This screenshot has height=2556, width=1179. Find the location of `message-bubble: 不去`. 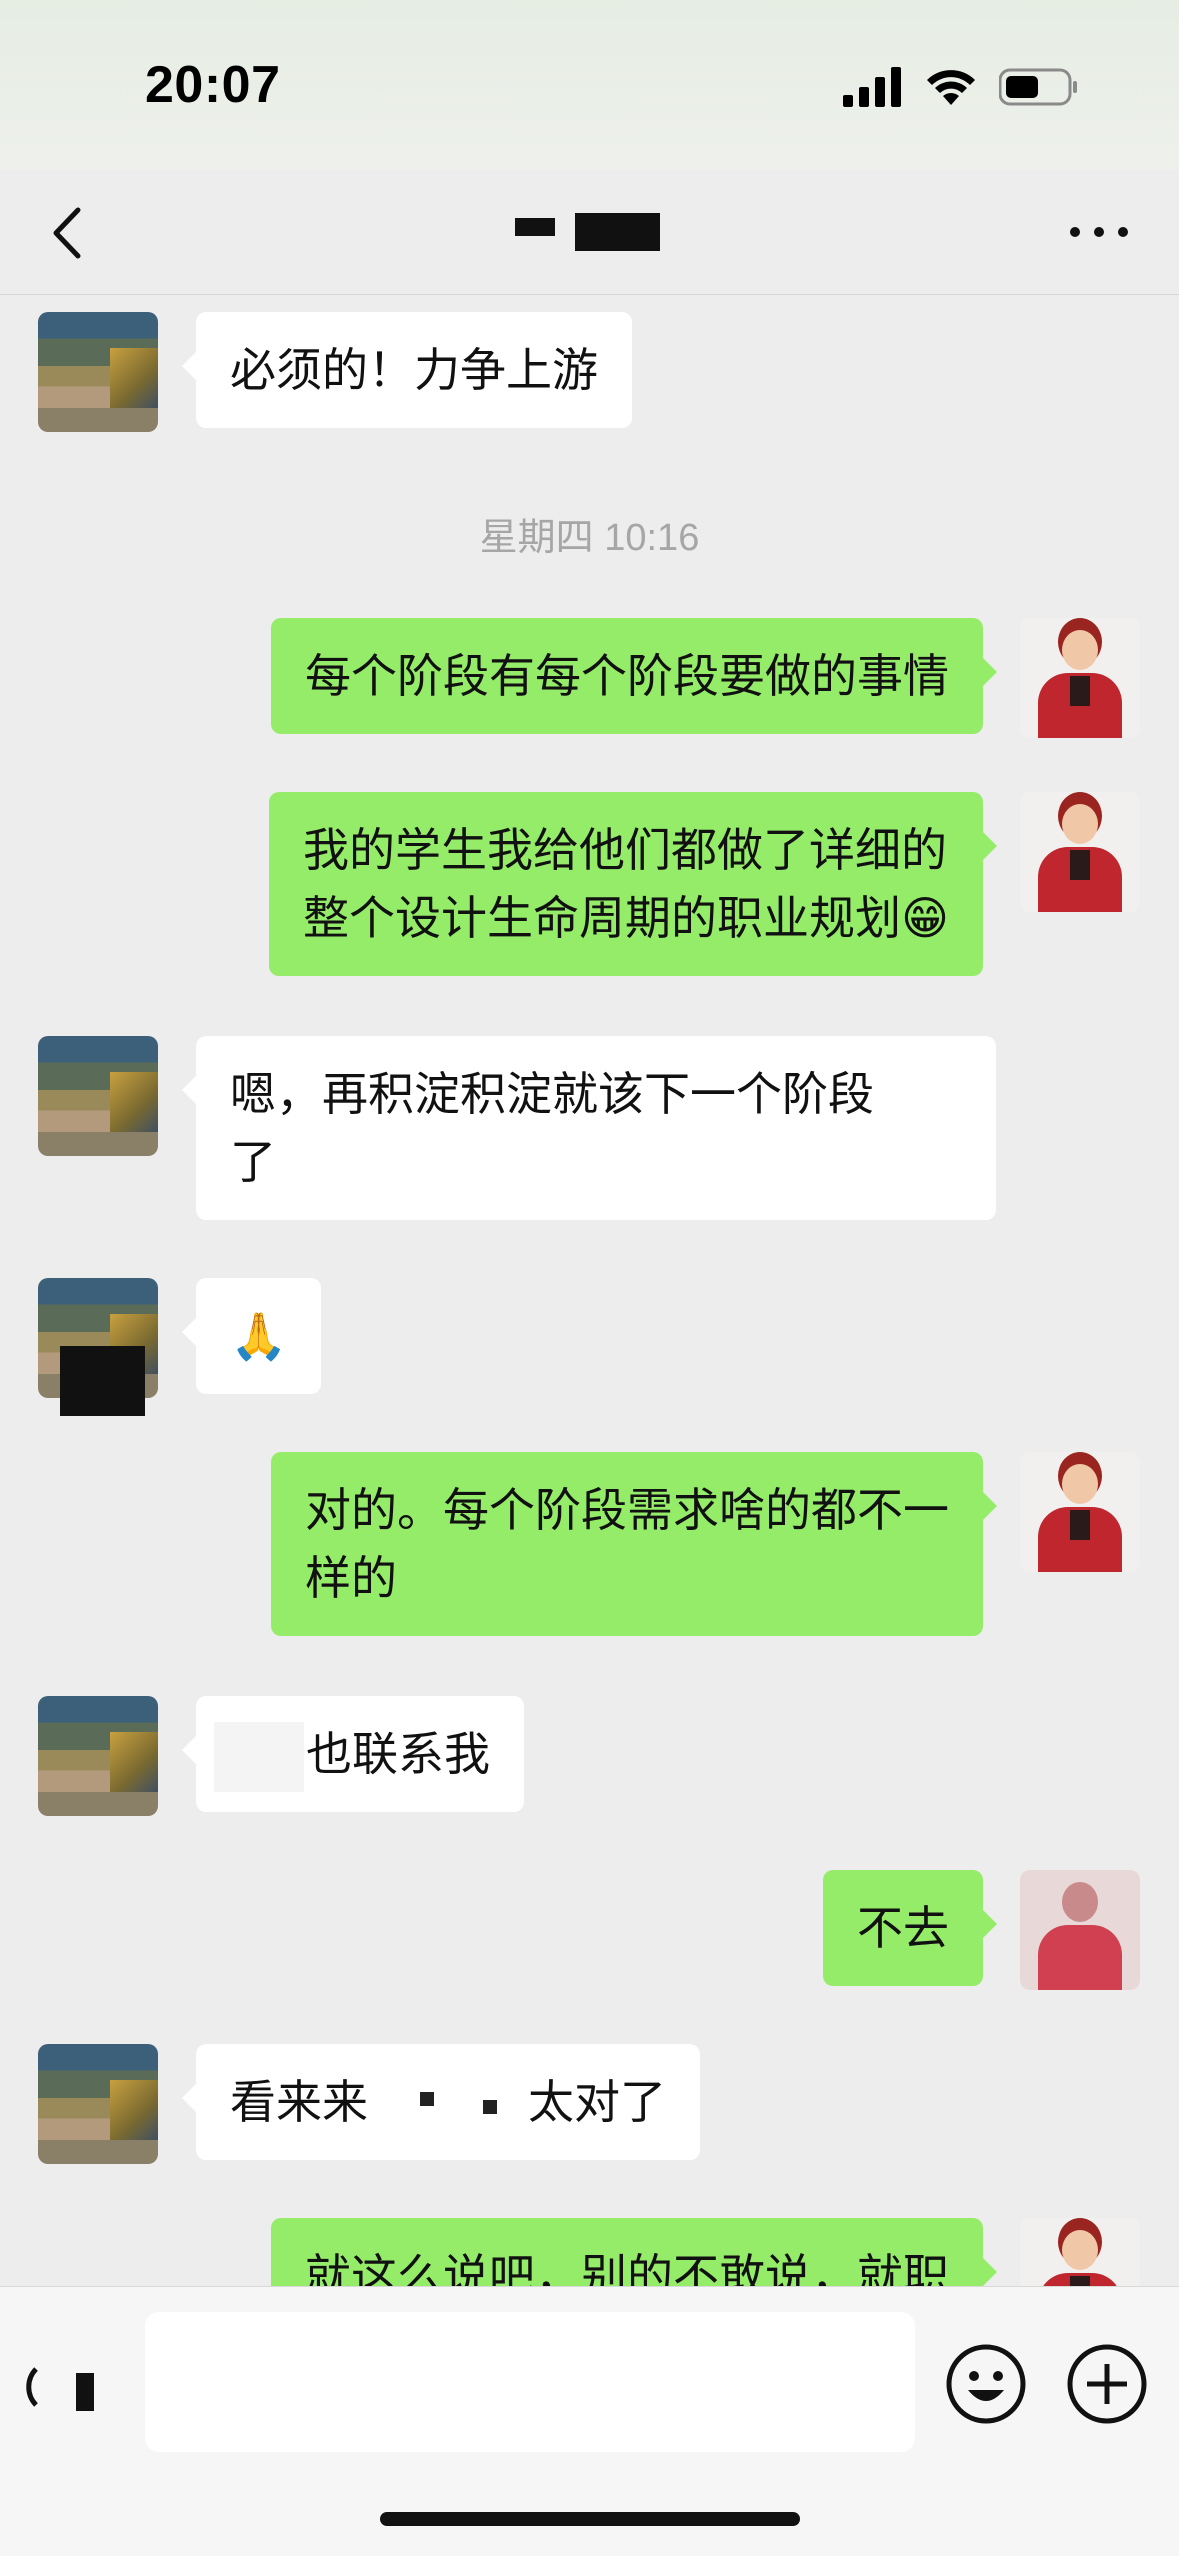

message-bubble: 不去 is located at coordinates (910, 1928).